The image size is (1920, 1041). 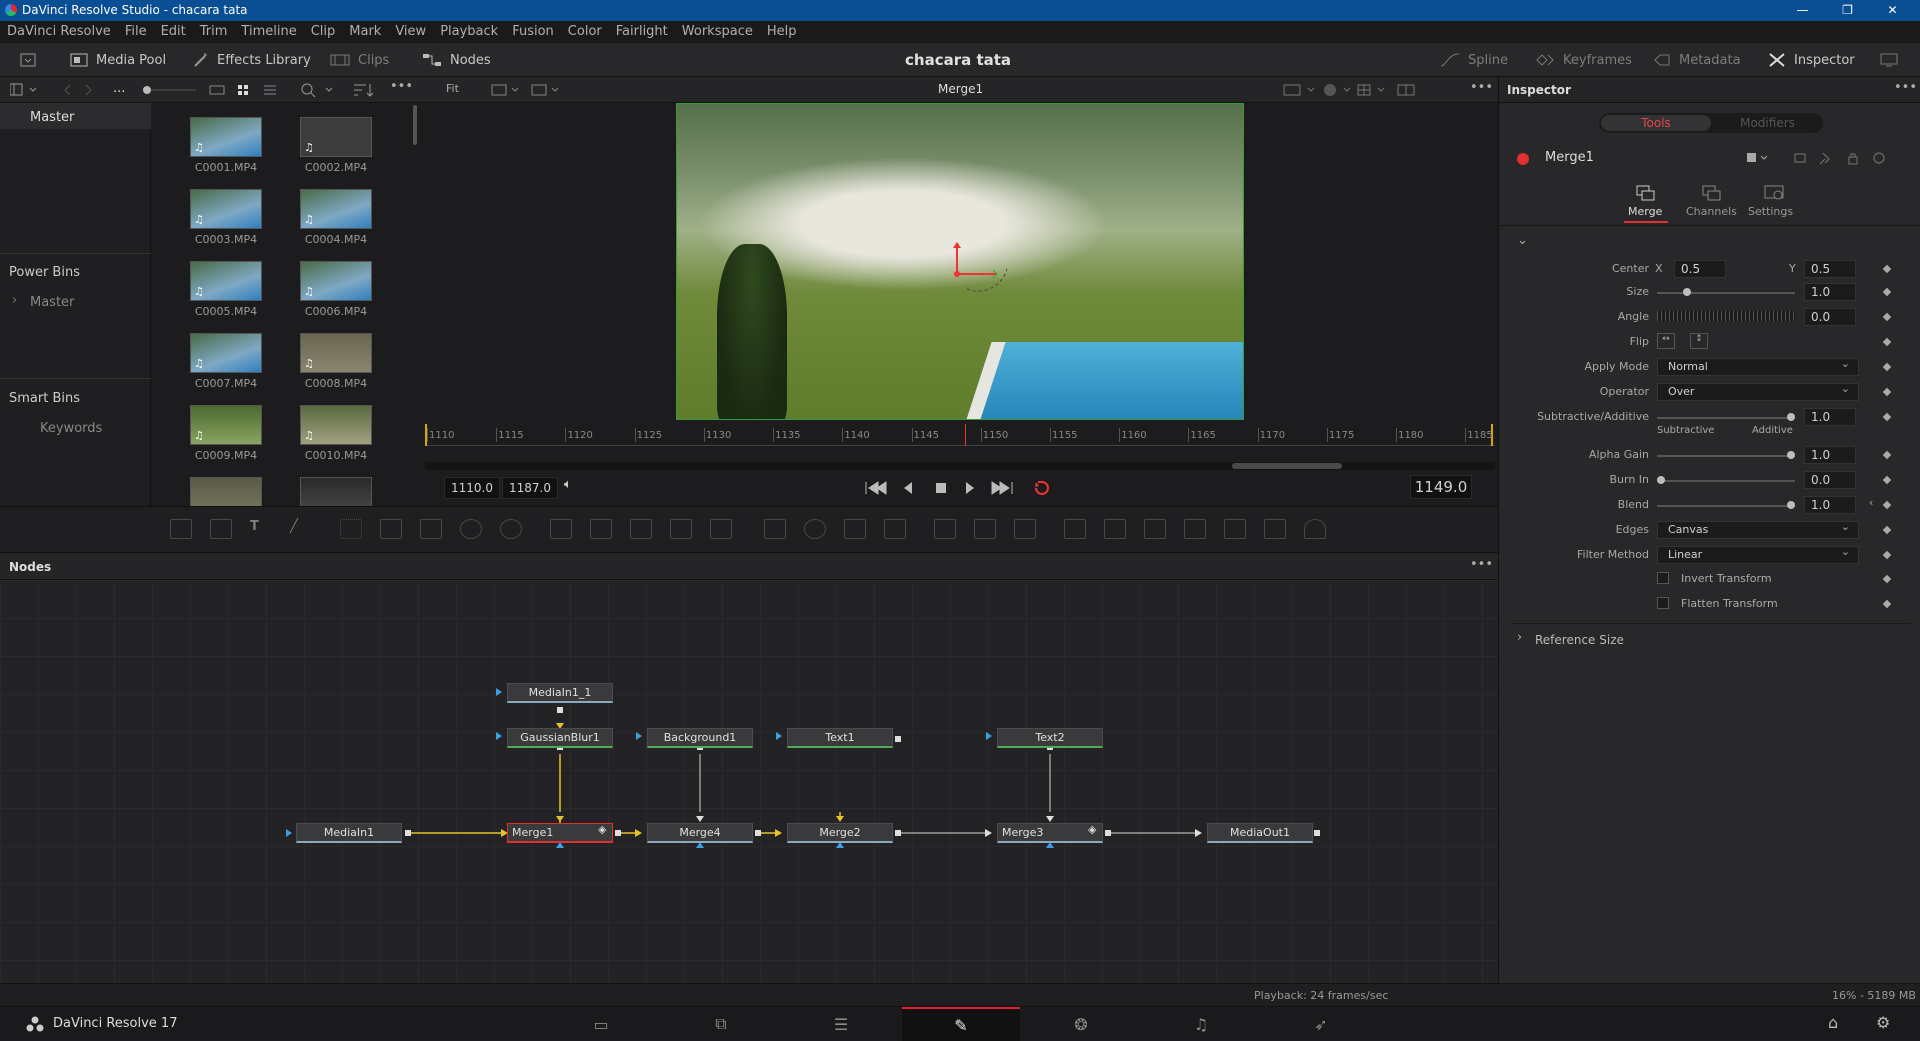 I want to click on bin-options-icon: •••, so click(x=401, y=86).